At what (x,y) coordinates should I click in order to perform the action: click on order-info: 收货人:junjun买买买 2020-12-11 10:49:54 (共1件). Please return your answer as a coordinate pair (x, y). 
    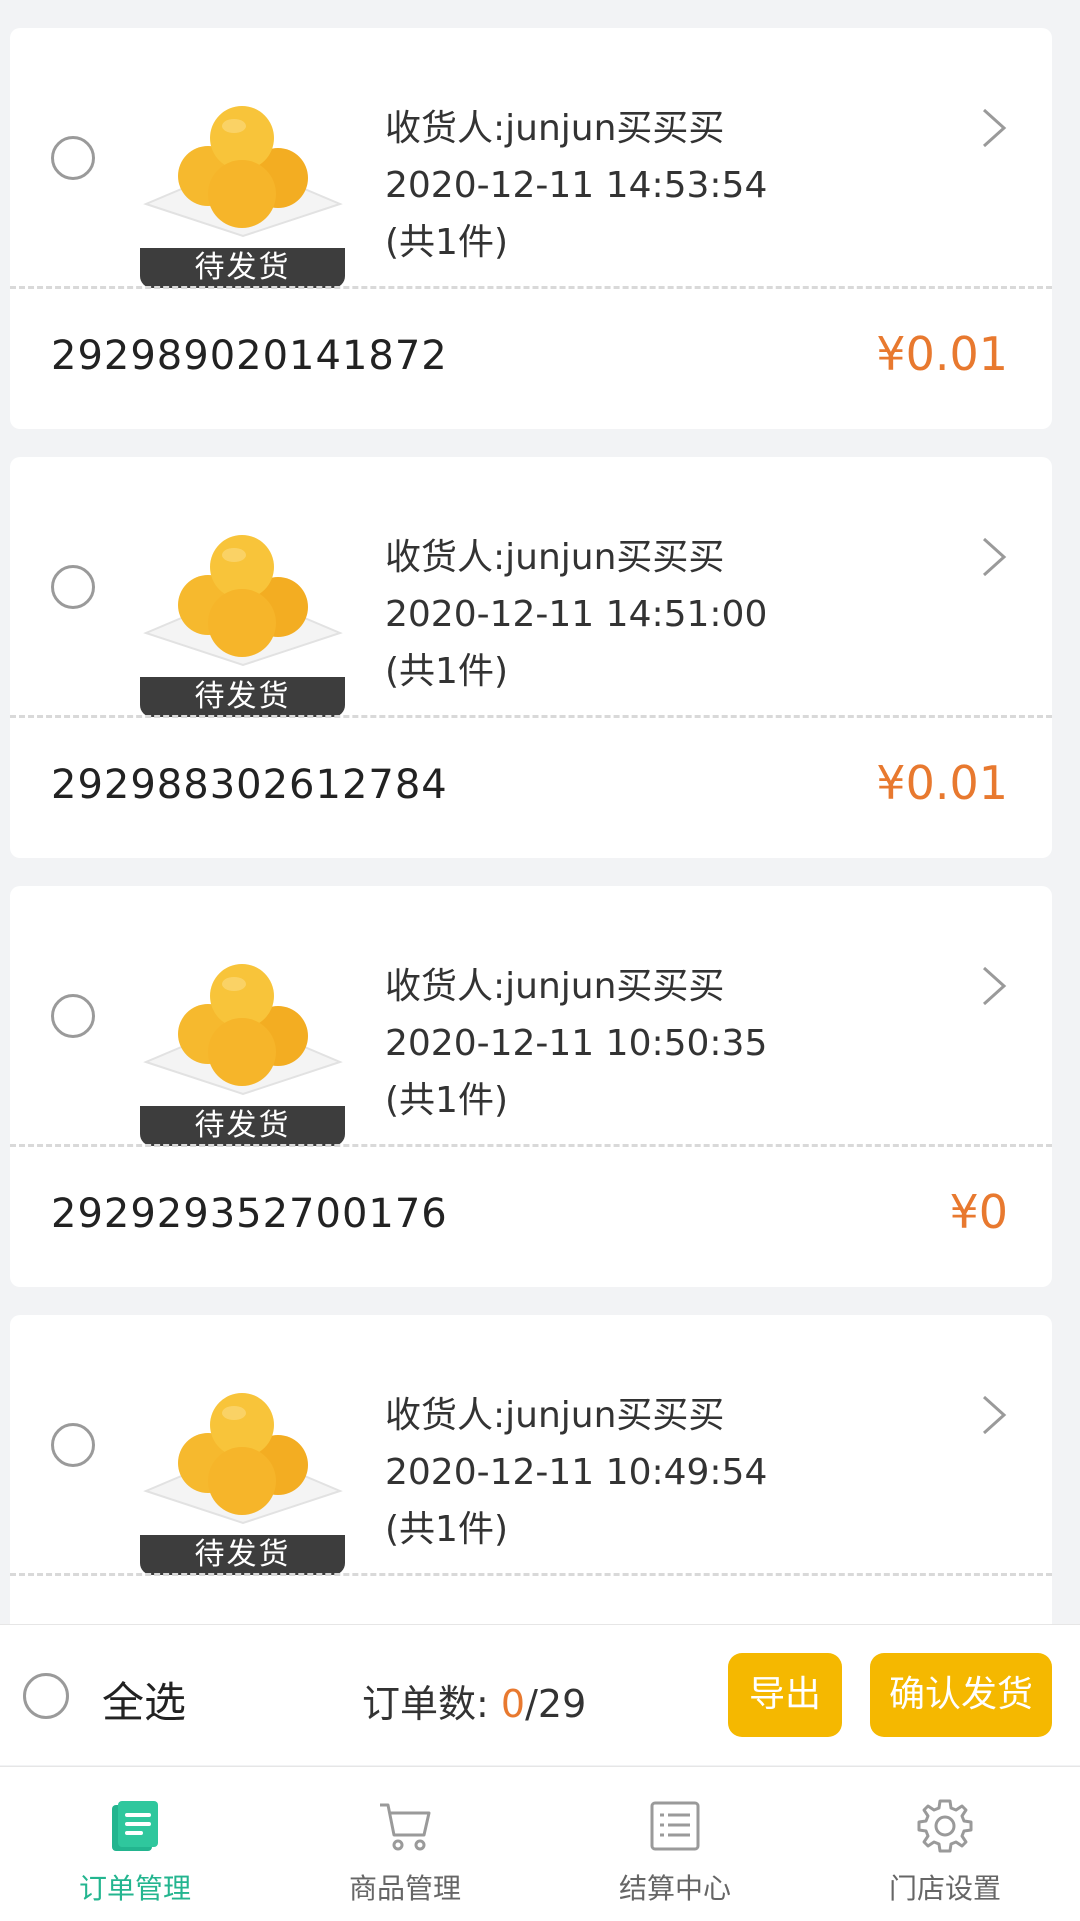
    Looking at the image, I should click on (576, 1472).